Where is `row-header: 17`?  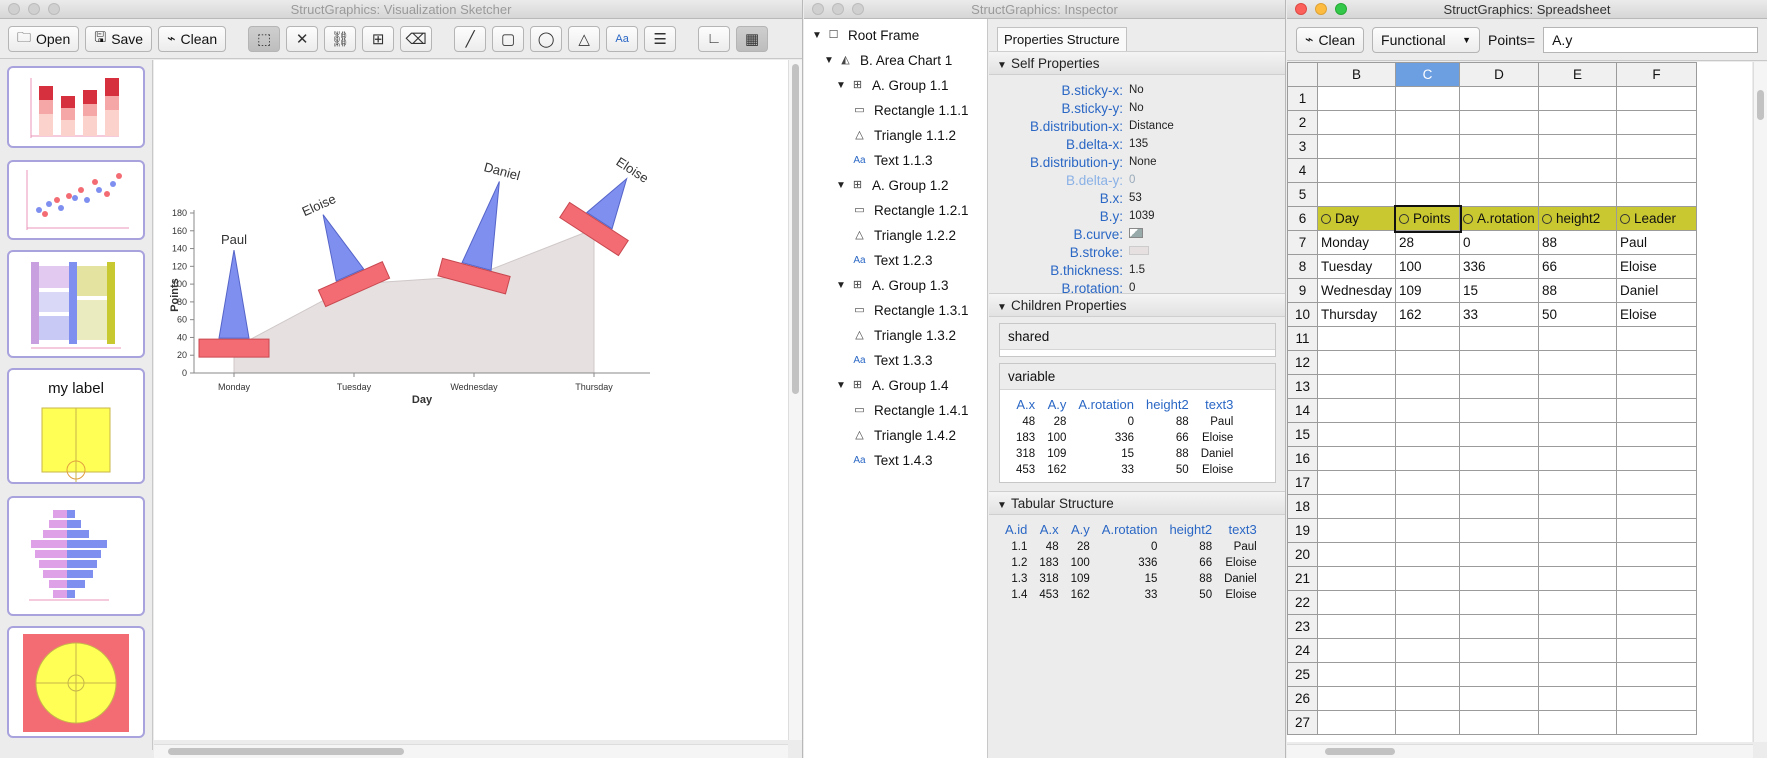 row-header: 17 is located at coordinates (1302, 482).